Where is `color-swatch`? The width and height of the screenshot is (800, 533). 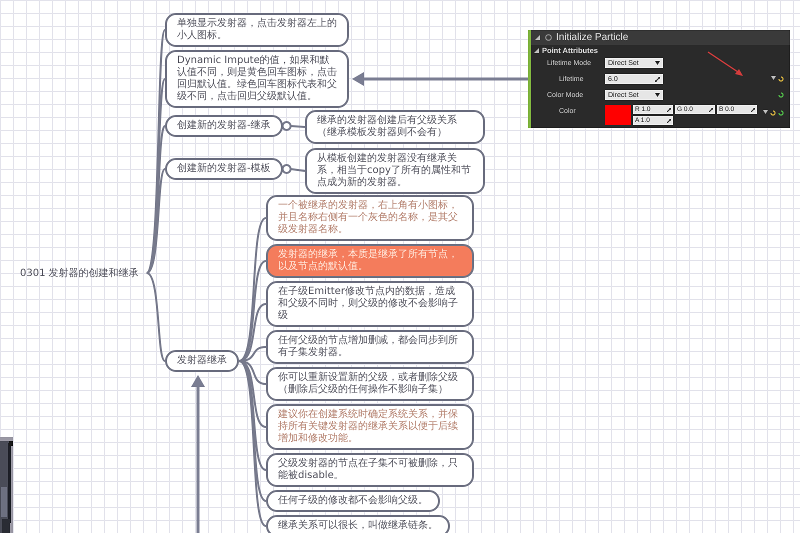 color-swatch is located at coordinates (618, 115).